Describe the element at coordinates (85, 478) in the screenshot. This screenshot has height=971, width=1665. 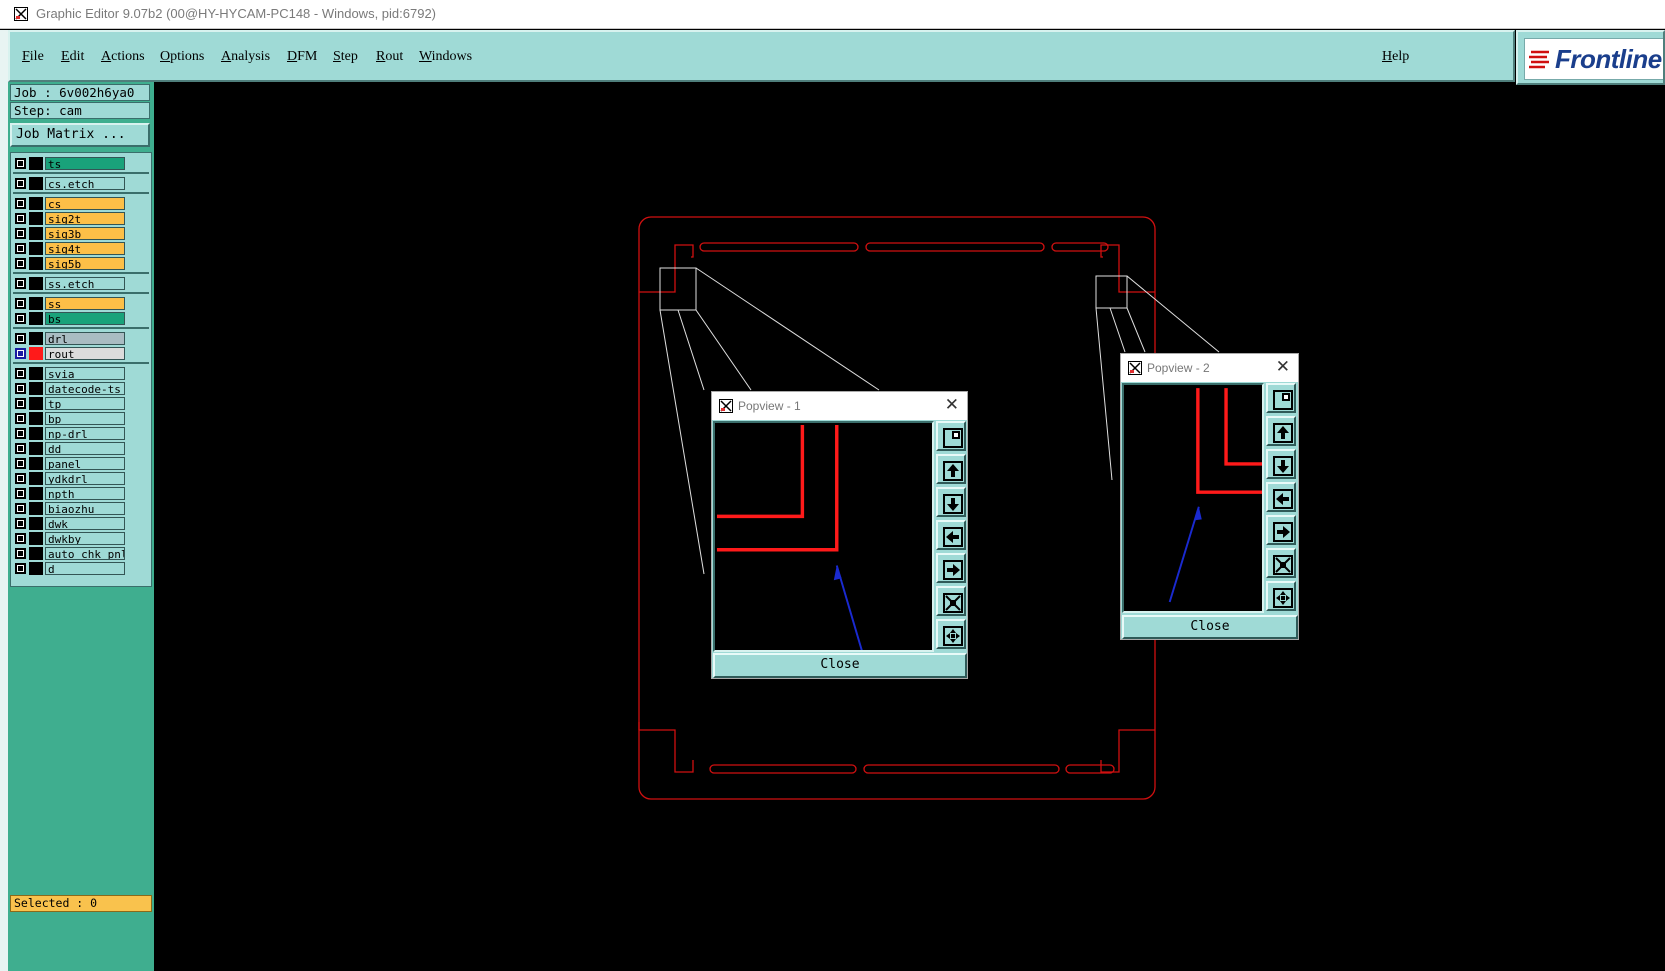
I see `layer-name: ydkdrl` at that location.